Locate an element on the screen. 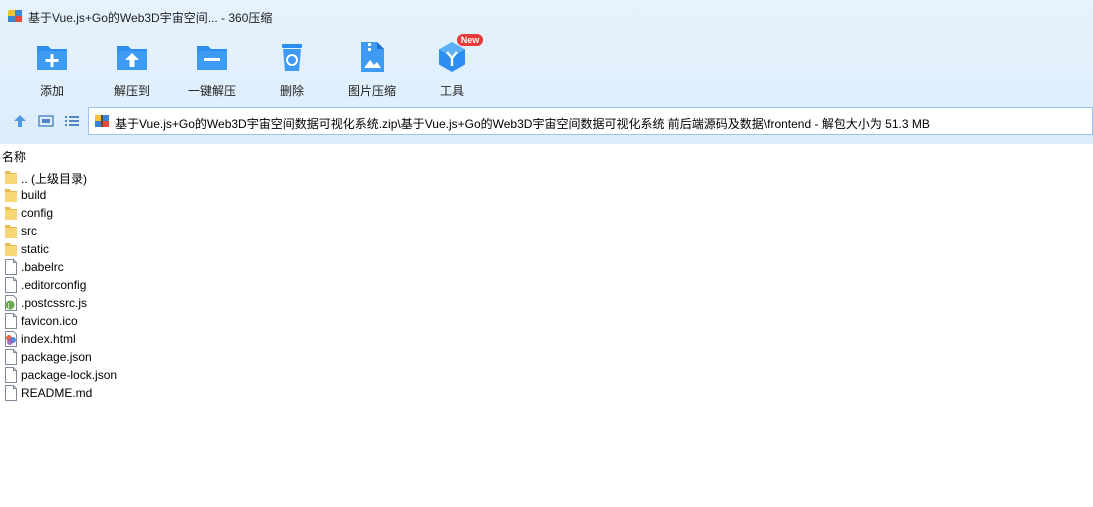  list-item: README.md is located at coordinates (546, 393).